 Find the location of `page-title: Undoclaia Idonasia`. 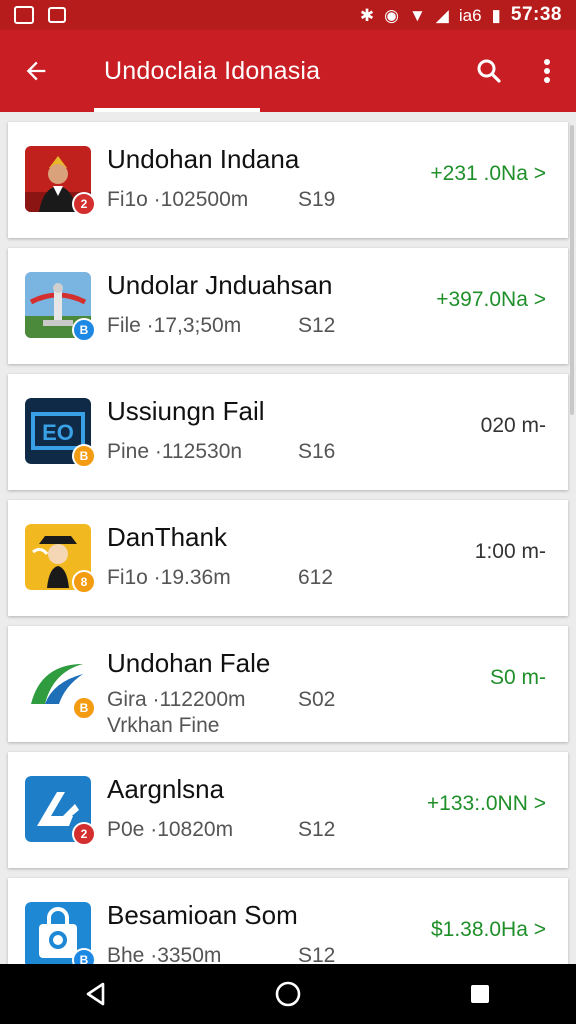

page-title: Undoclaia Idonasia is located at coordinates (212, 70).